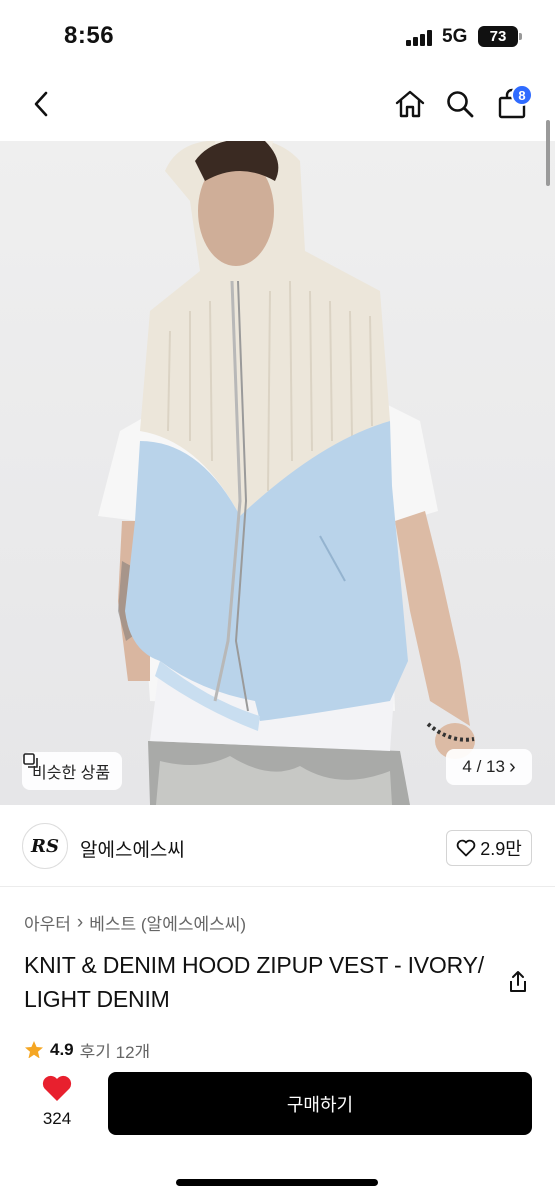 The image size is (555, 1200). What do you see at coordinates (57, 1088) in the screenshot?
I see `heart-filled-icon` at bounding box center [57, 1088].